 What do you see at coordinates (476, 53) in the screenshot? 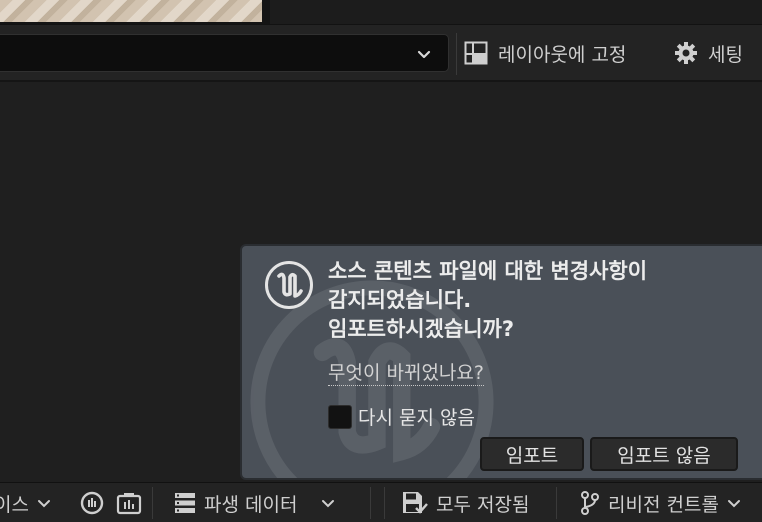
I see `layout-icon` at bounding box center [476, 53].